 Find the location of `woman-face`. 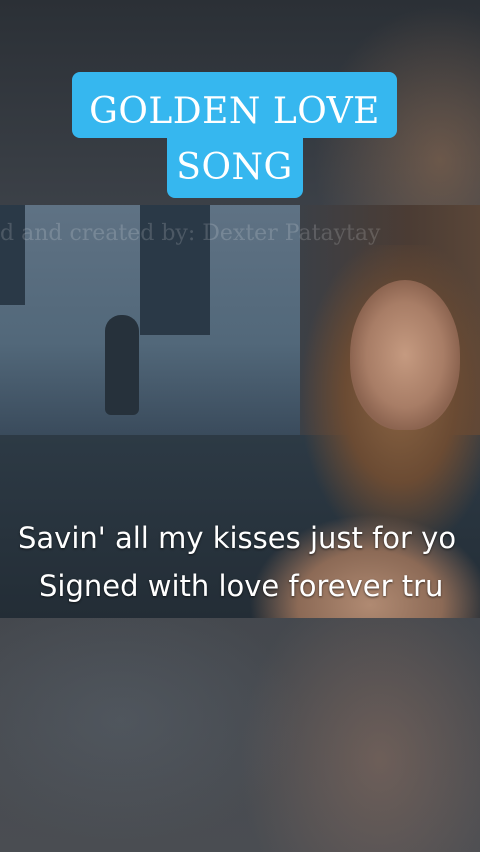

woman-face is located at coordinates (405, 355).